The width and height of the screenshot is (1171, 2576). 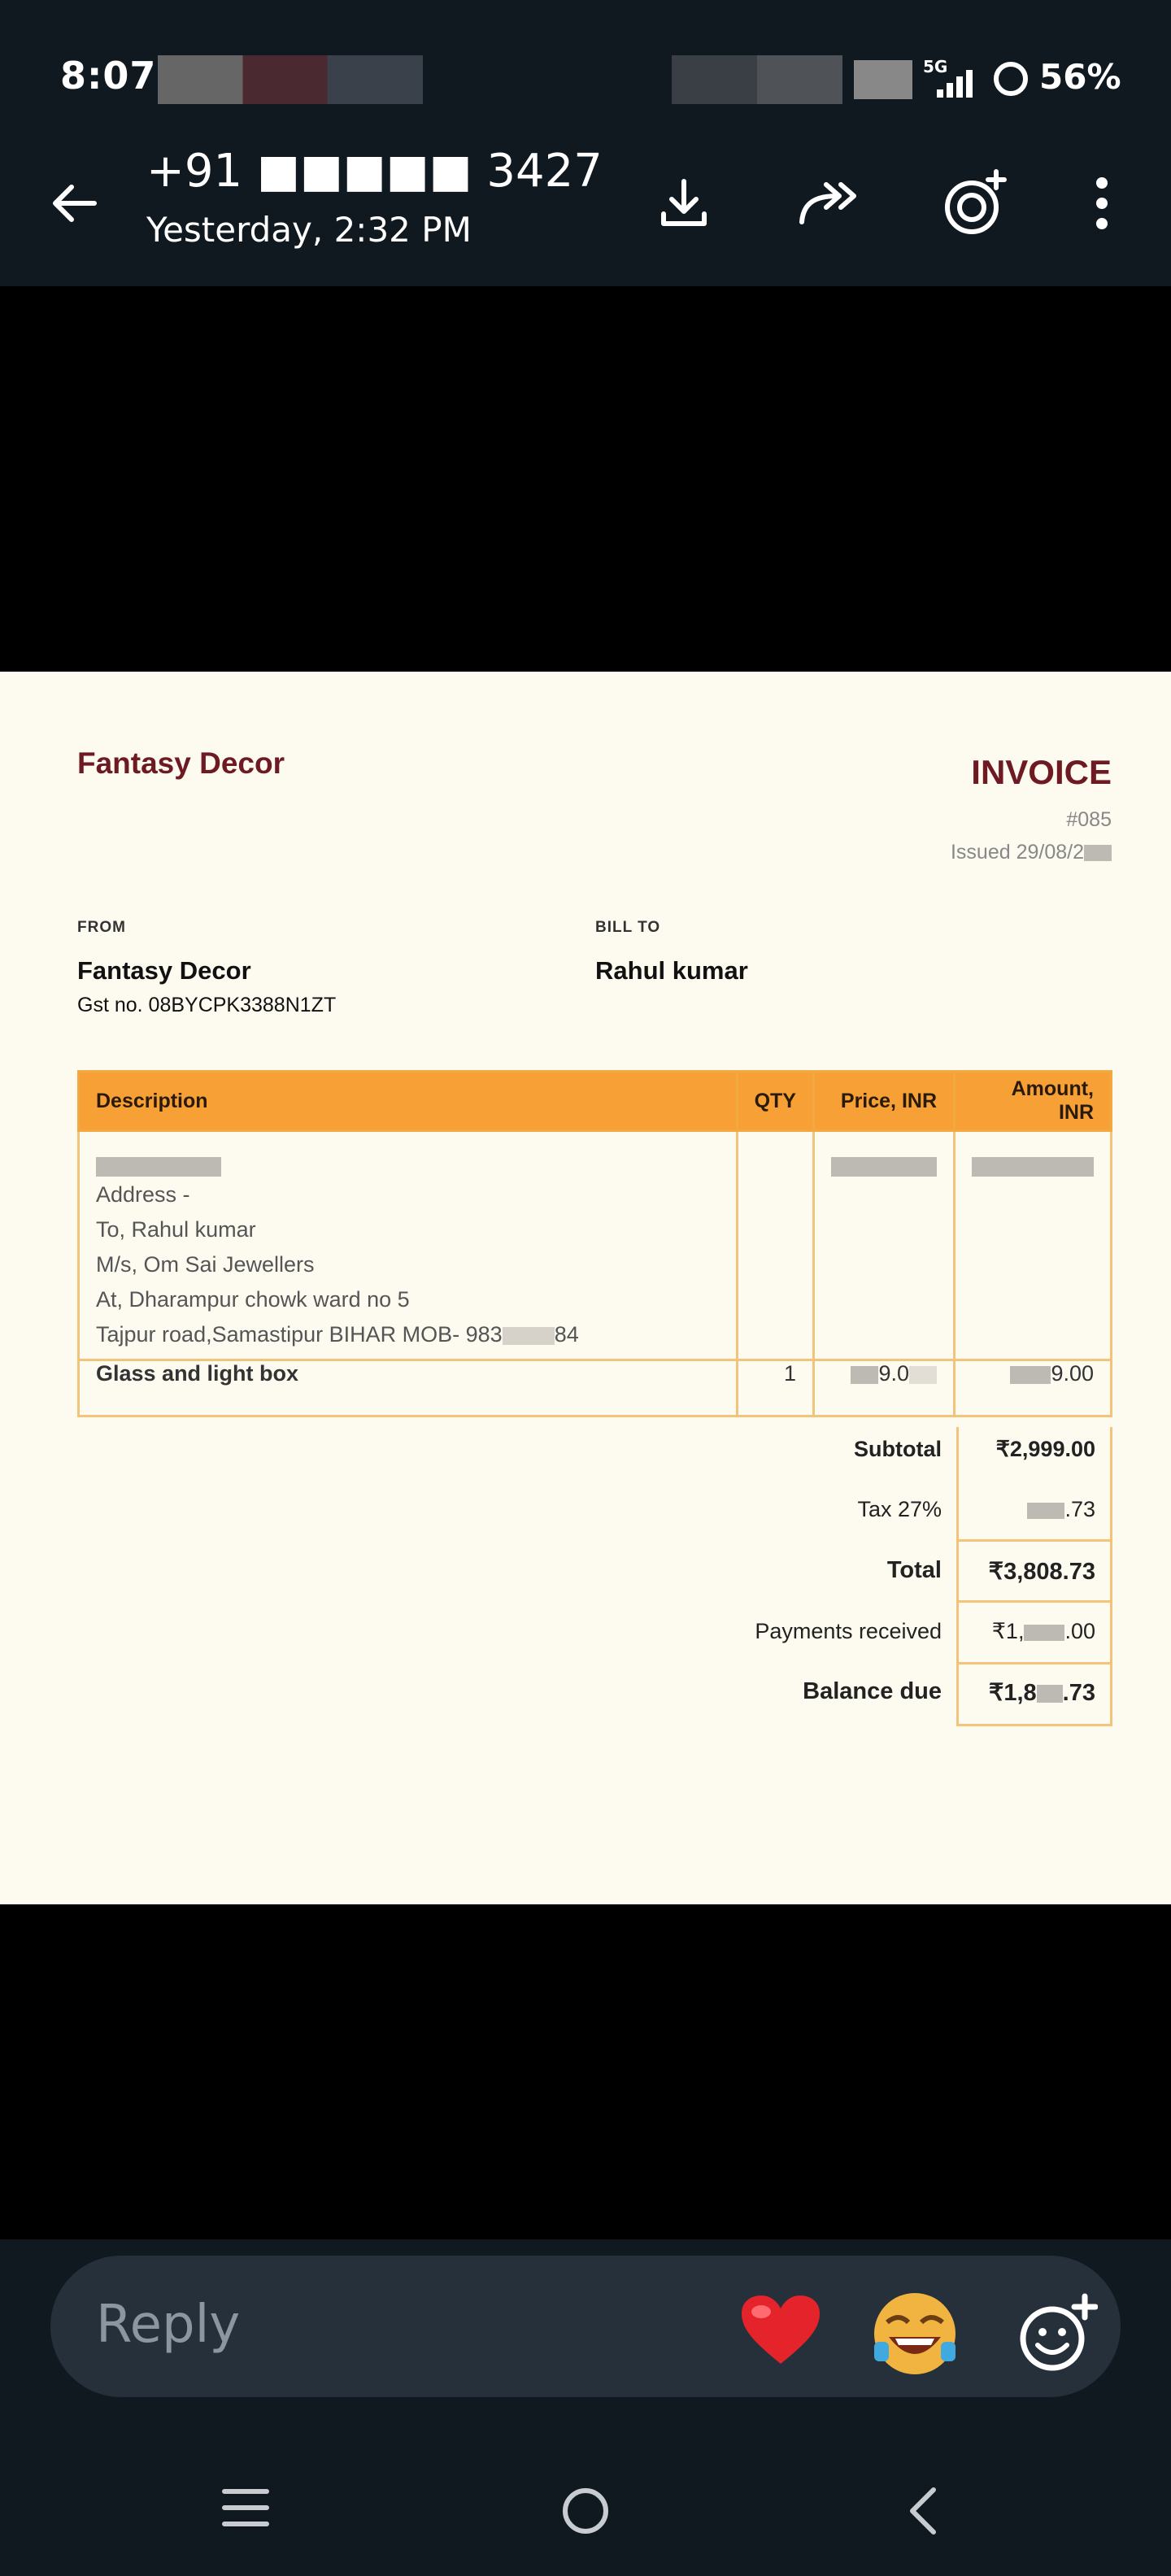 I want to click on row1-amount, so click(x=1032, y=1245).